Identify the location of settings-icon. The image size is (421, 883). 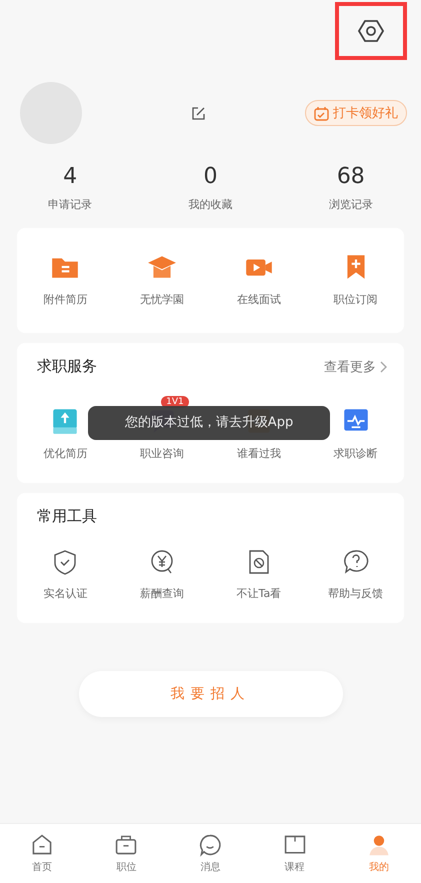
(371, 31).